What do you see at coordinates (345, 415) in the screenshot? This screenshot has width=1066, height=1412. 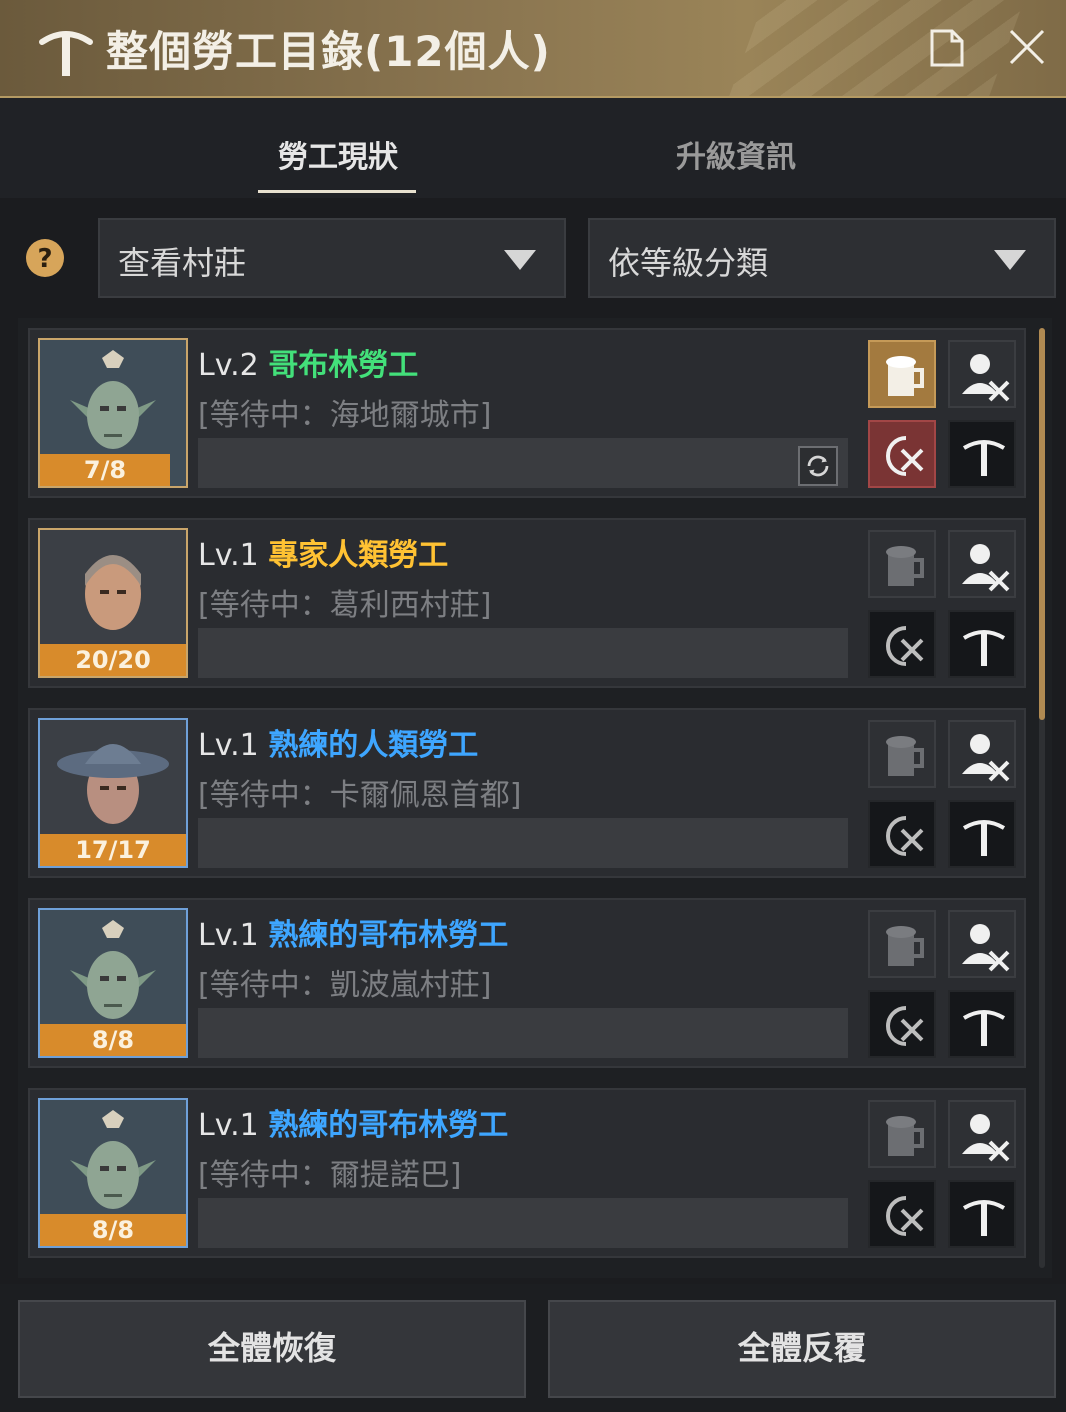 I see `worker-status: [等待中：海地爾城市]` at bounding box center [345, 415].